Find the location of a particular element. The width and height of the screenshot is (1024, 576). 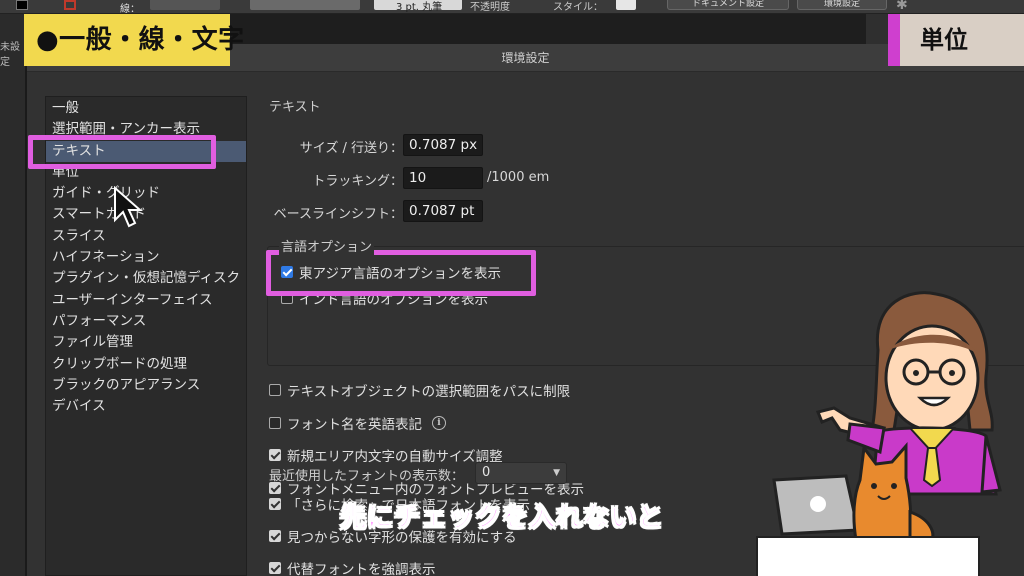

brush-definition-field: 3 pt. 丸筆 is located at coordinates (418, 6).